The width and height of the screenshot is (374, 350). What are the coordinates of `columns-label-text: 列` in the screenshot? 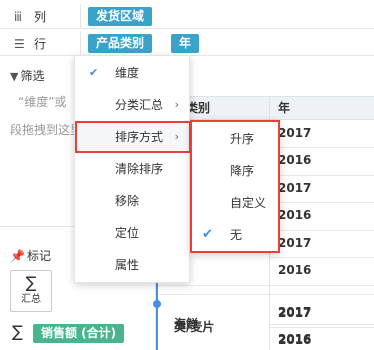 It's located at (40, 17).